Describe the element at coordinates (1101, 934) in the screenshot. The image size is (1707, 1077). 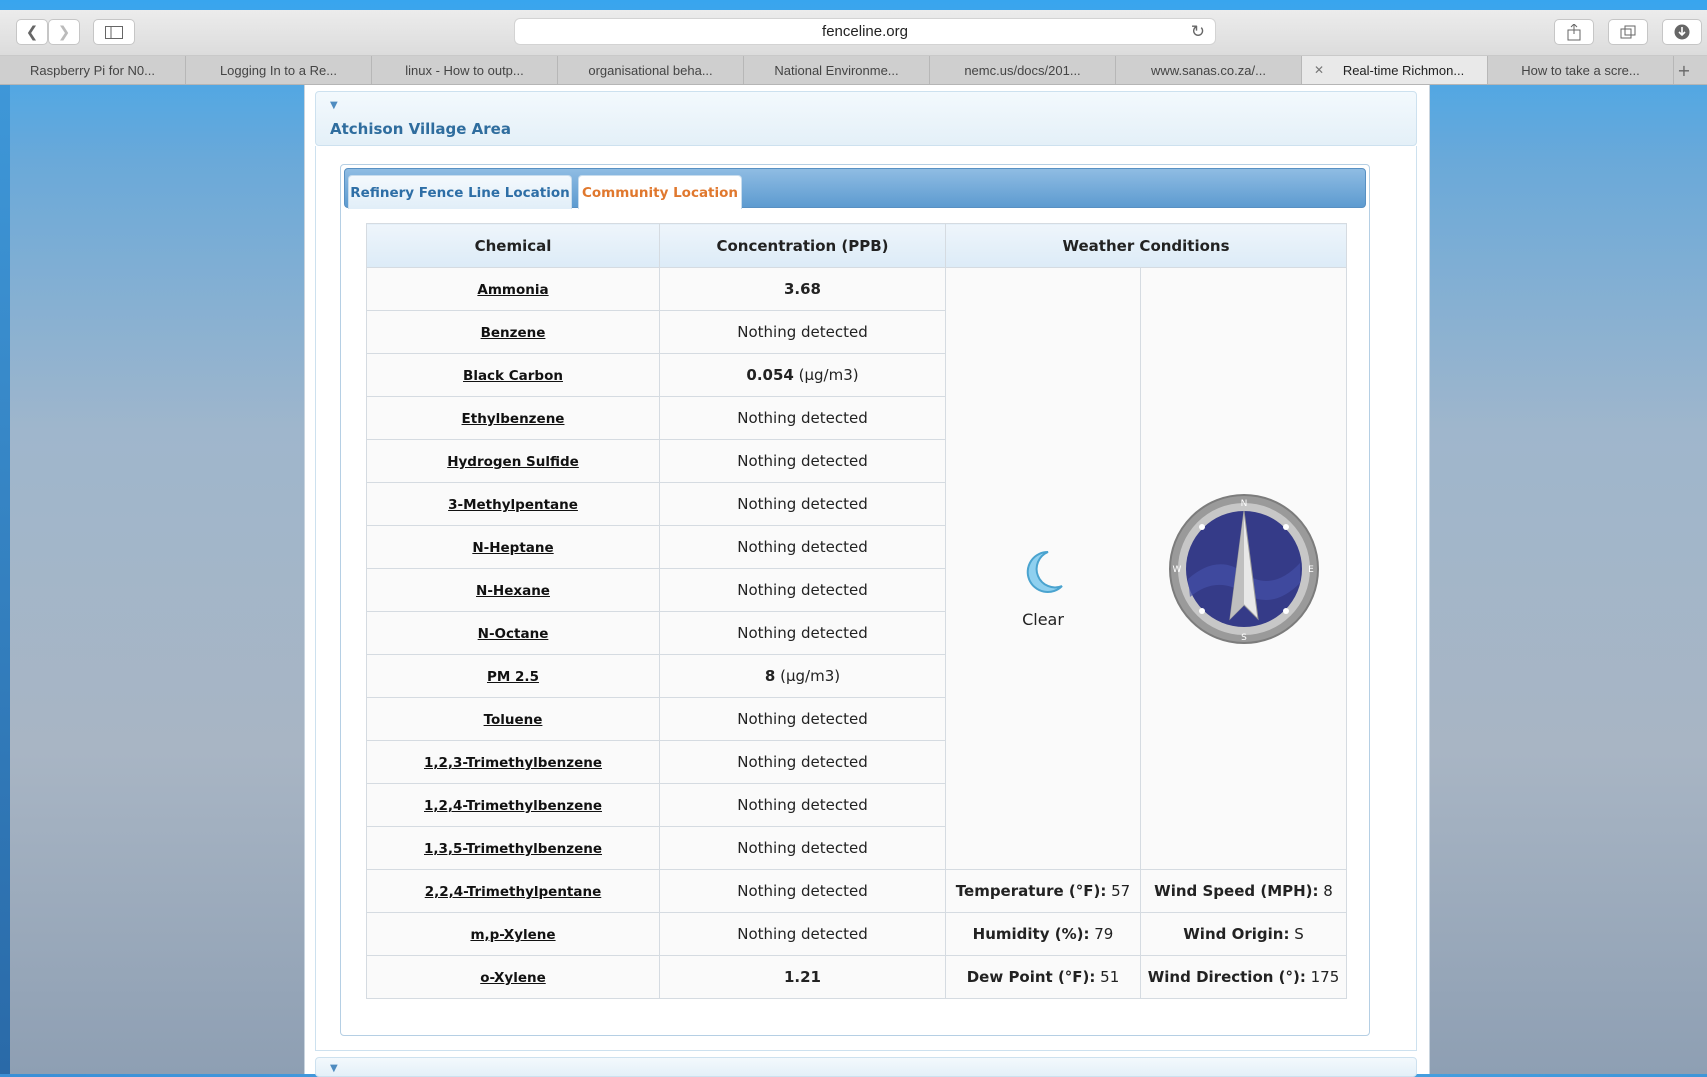
I see `weather-stat-value: 79` at that location.